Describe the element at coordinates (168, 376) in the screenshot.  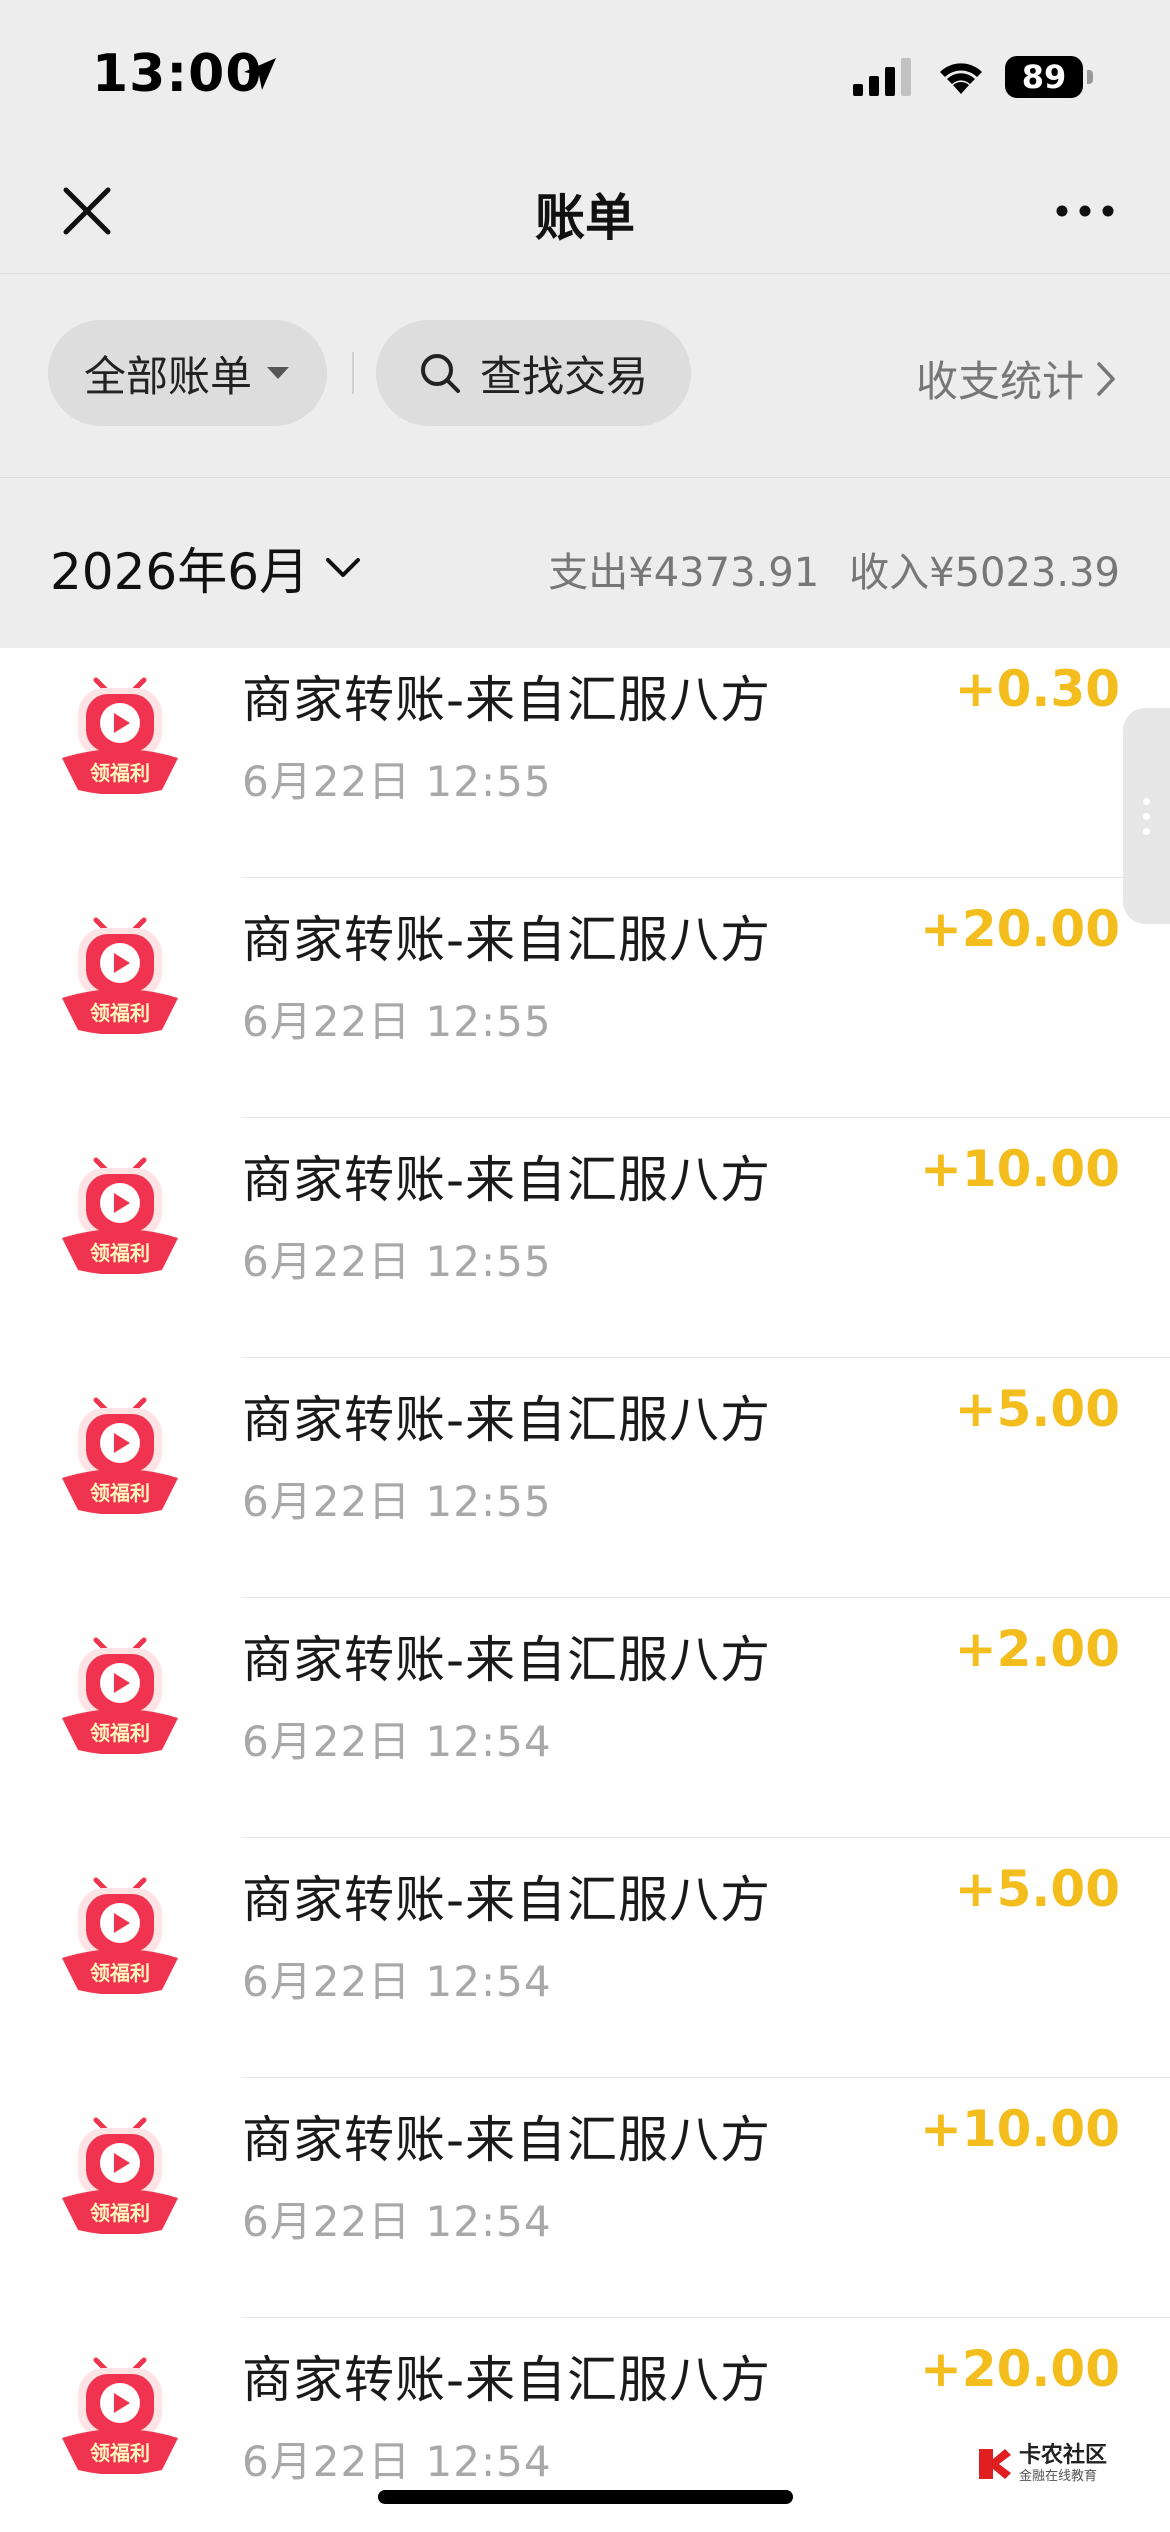
I see `all-bills-label: 全部账单` at that location.